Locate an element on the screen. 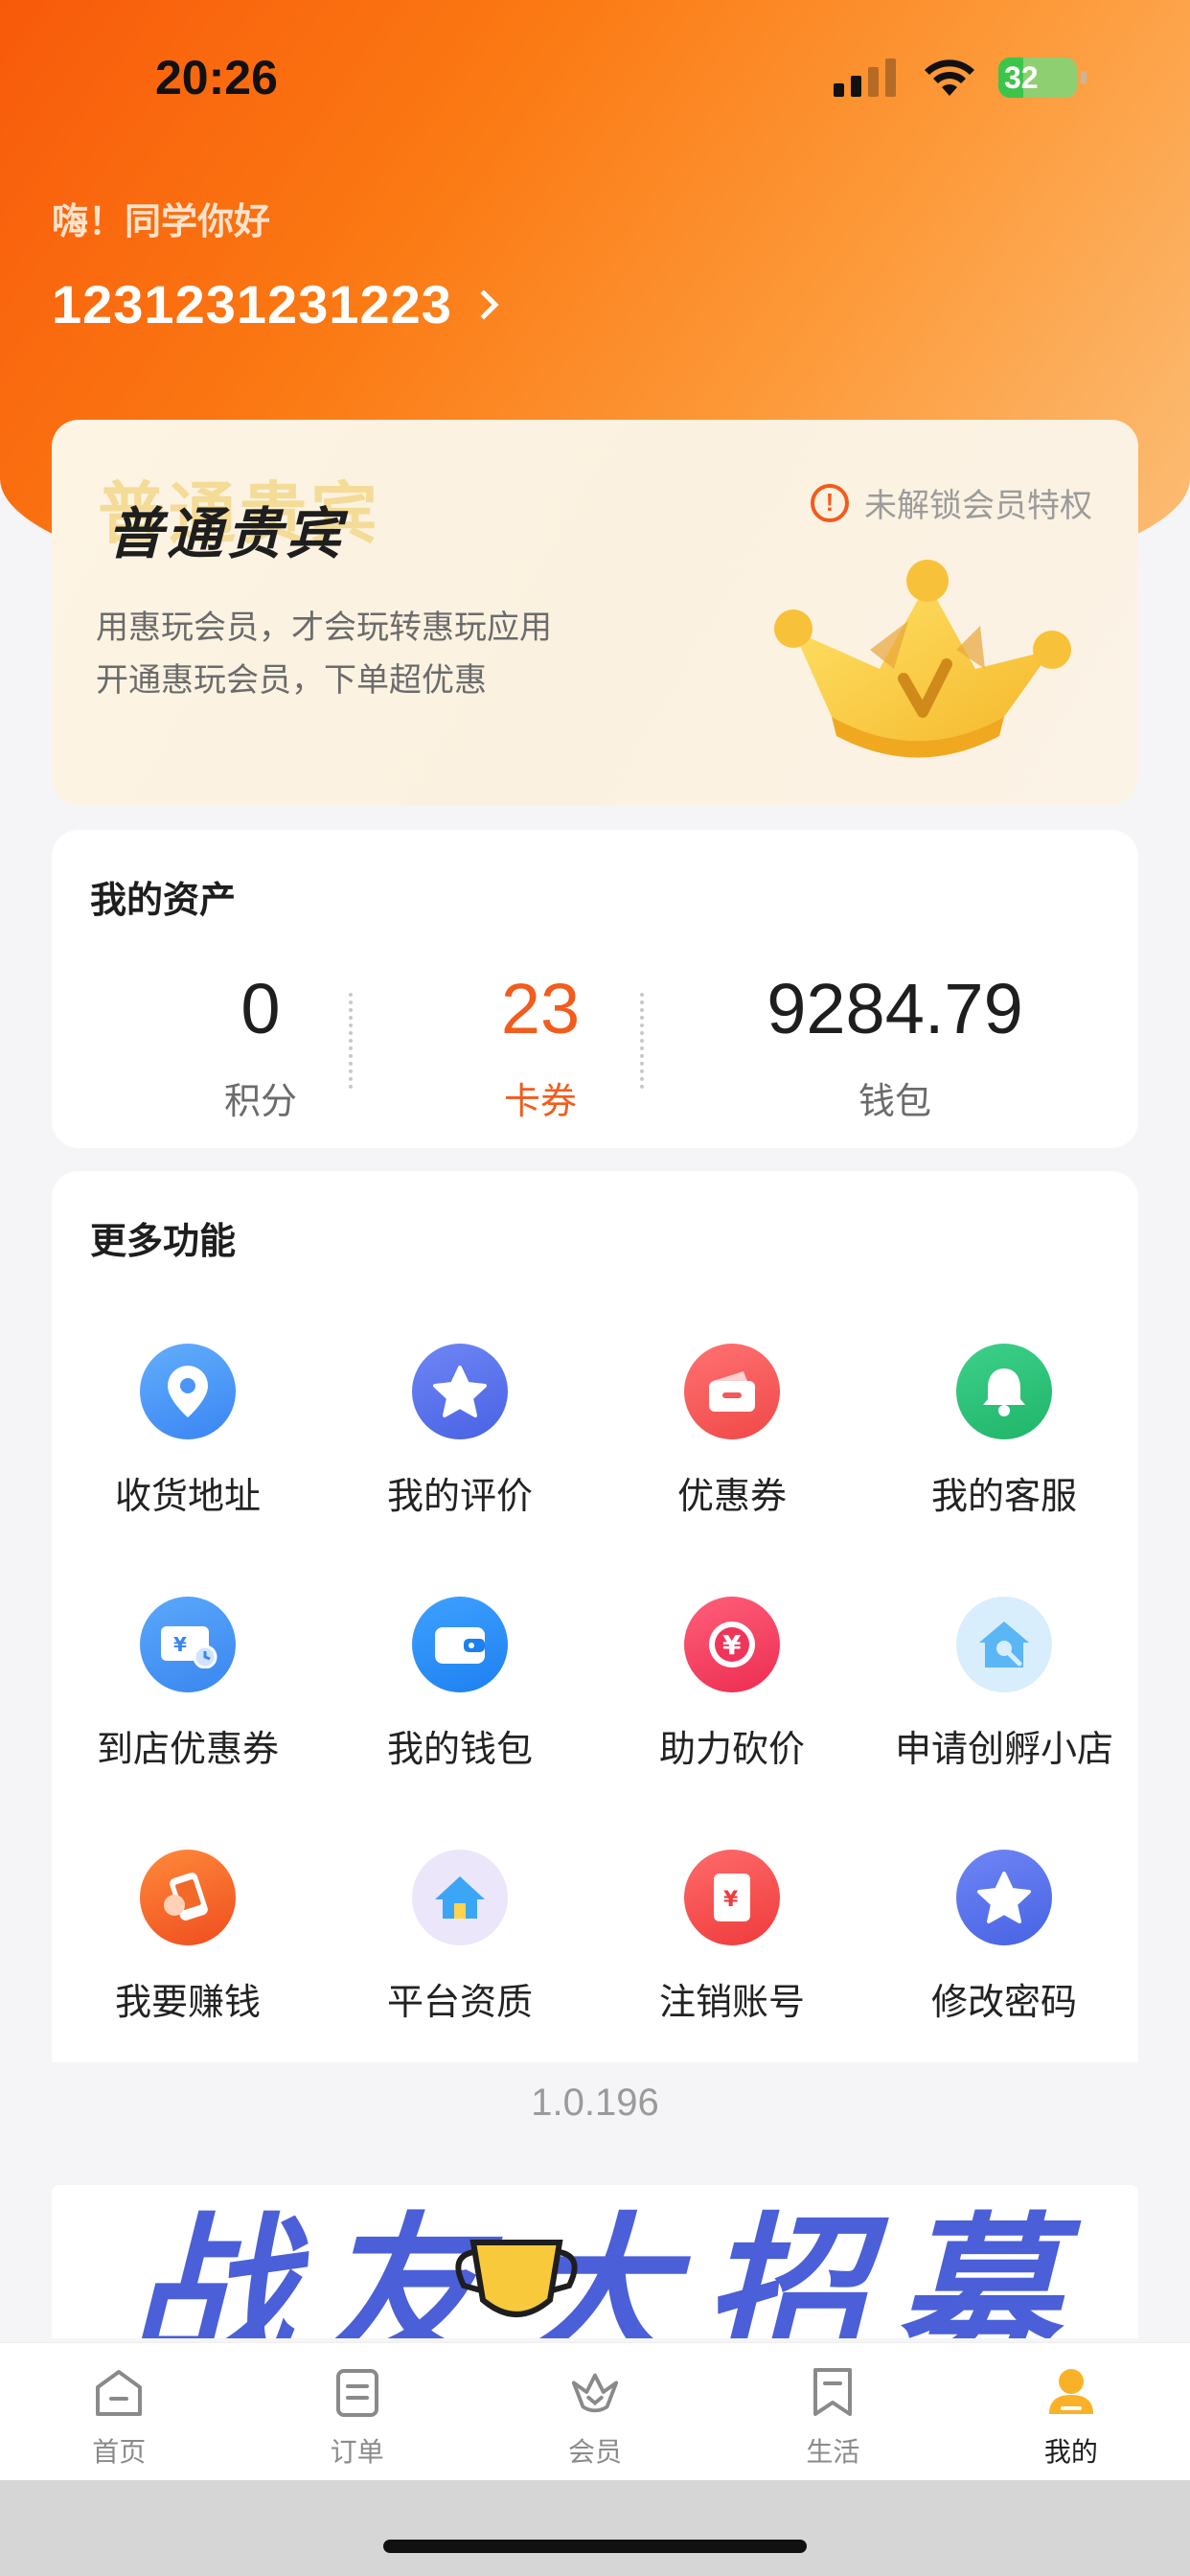  asset-wallet-value: 9284.79 is located at coordinates (895, 1008).